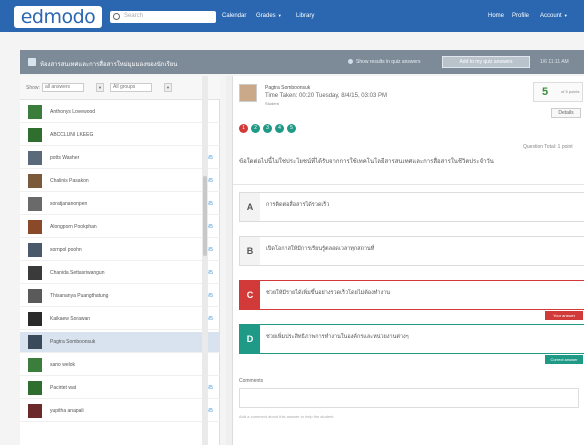  I want to click on option-letter: A, so click(250, 207).